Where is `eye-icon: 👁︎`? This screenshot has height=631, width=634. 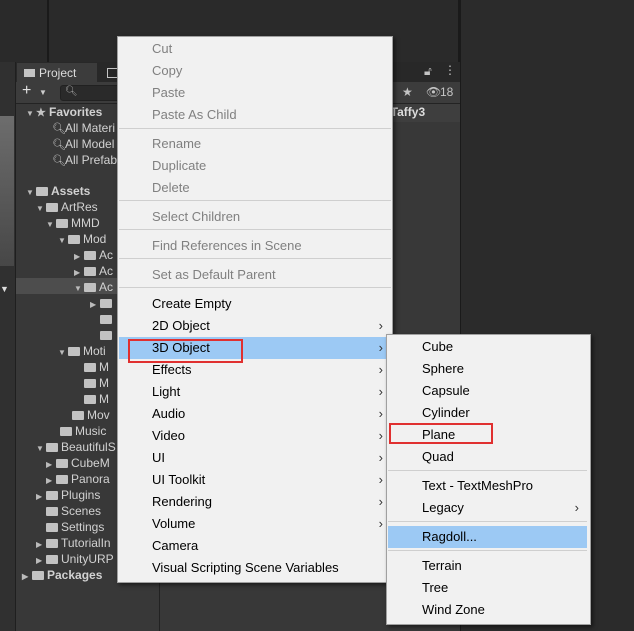 eye-icon: 👁︎ is located at coordinates (433, 92).